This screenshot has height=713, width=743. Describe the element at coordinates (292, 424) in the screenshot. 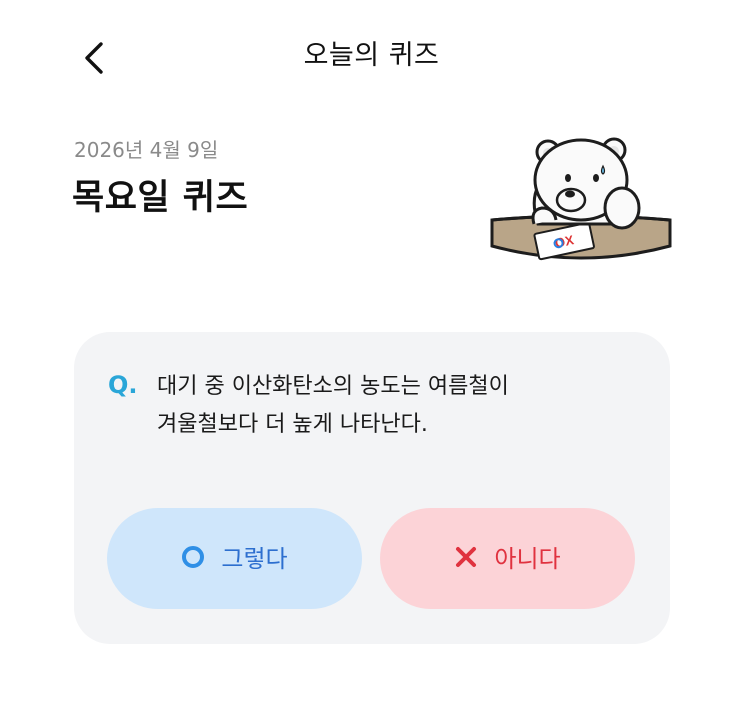

I see `question-line-2: 겨울철보다 더 높게 나타난다.` at that location.